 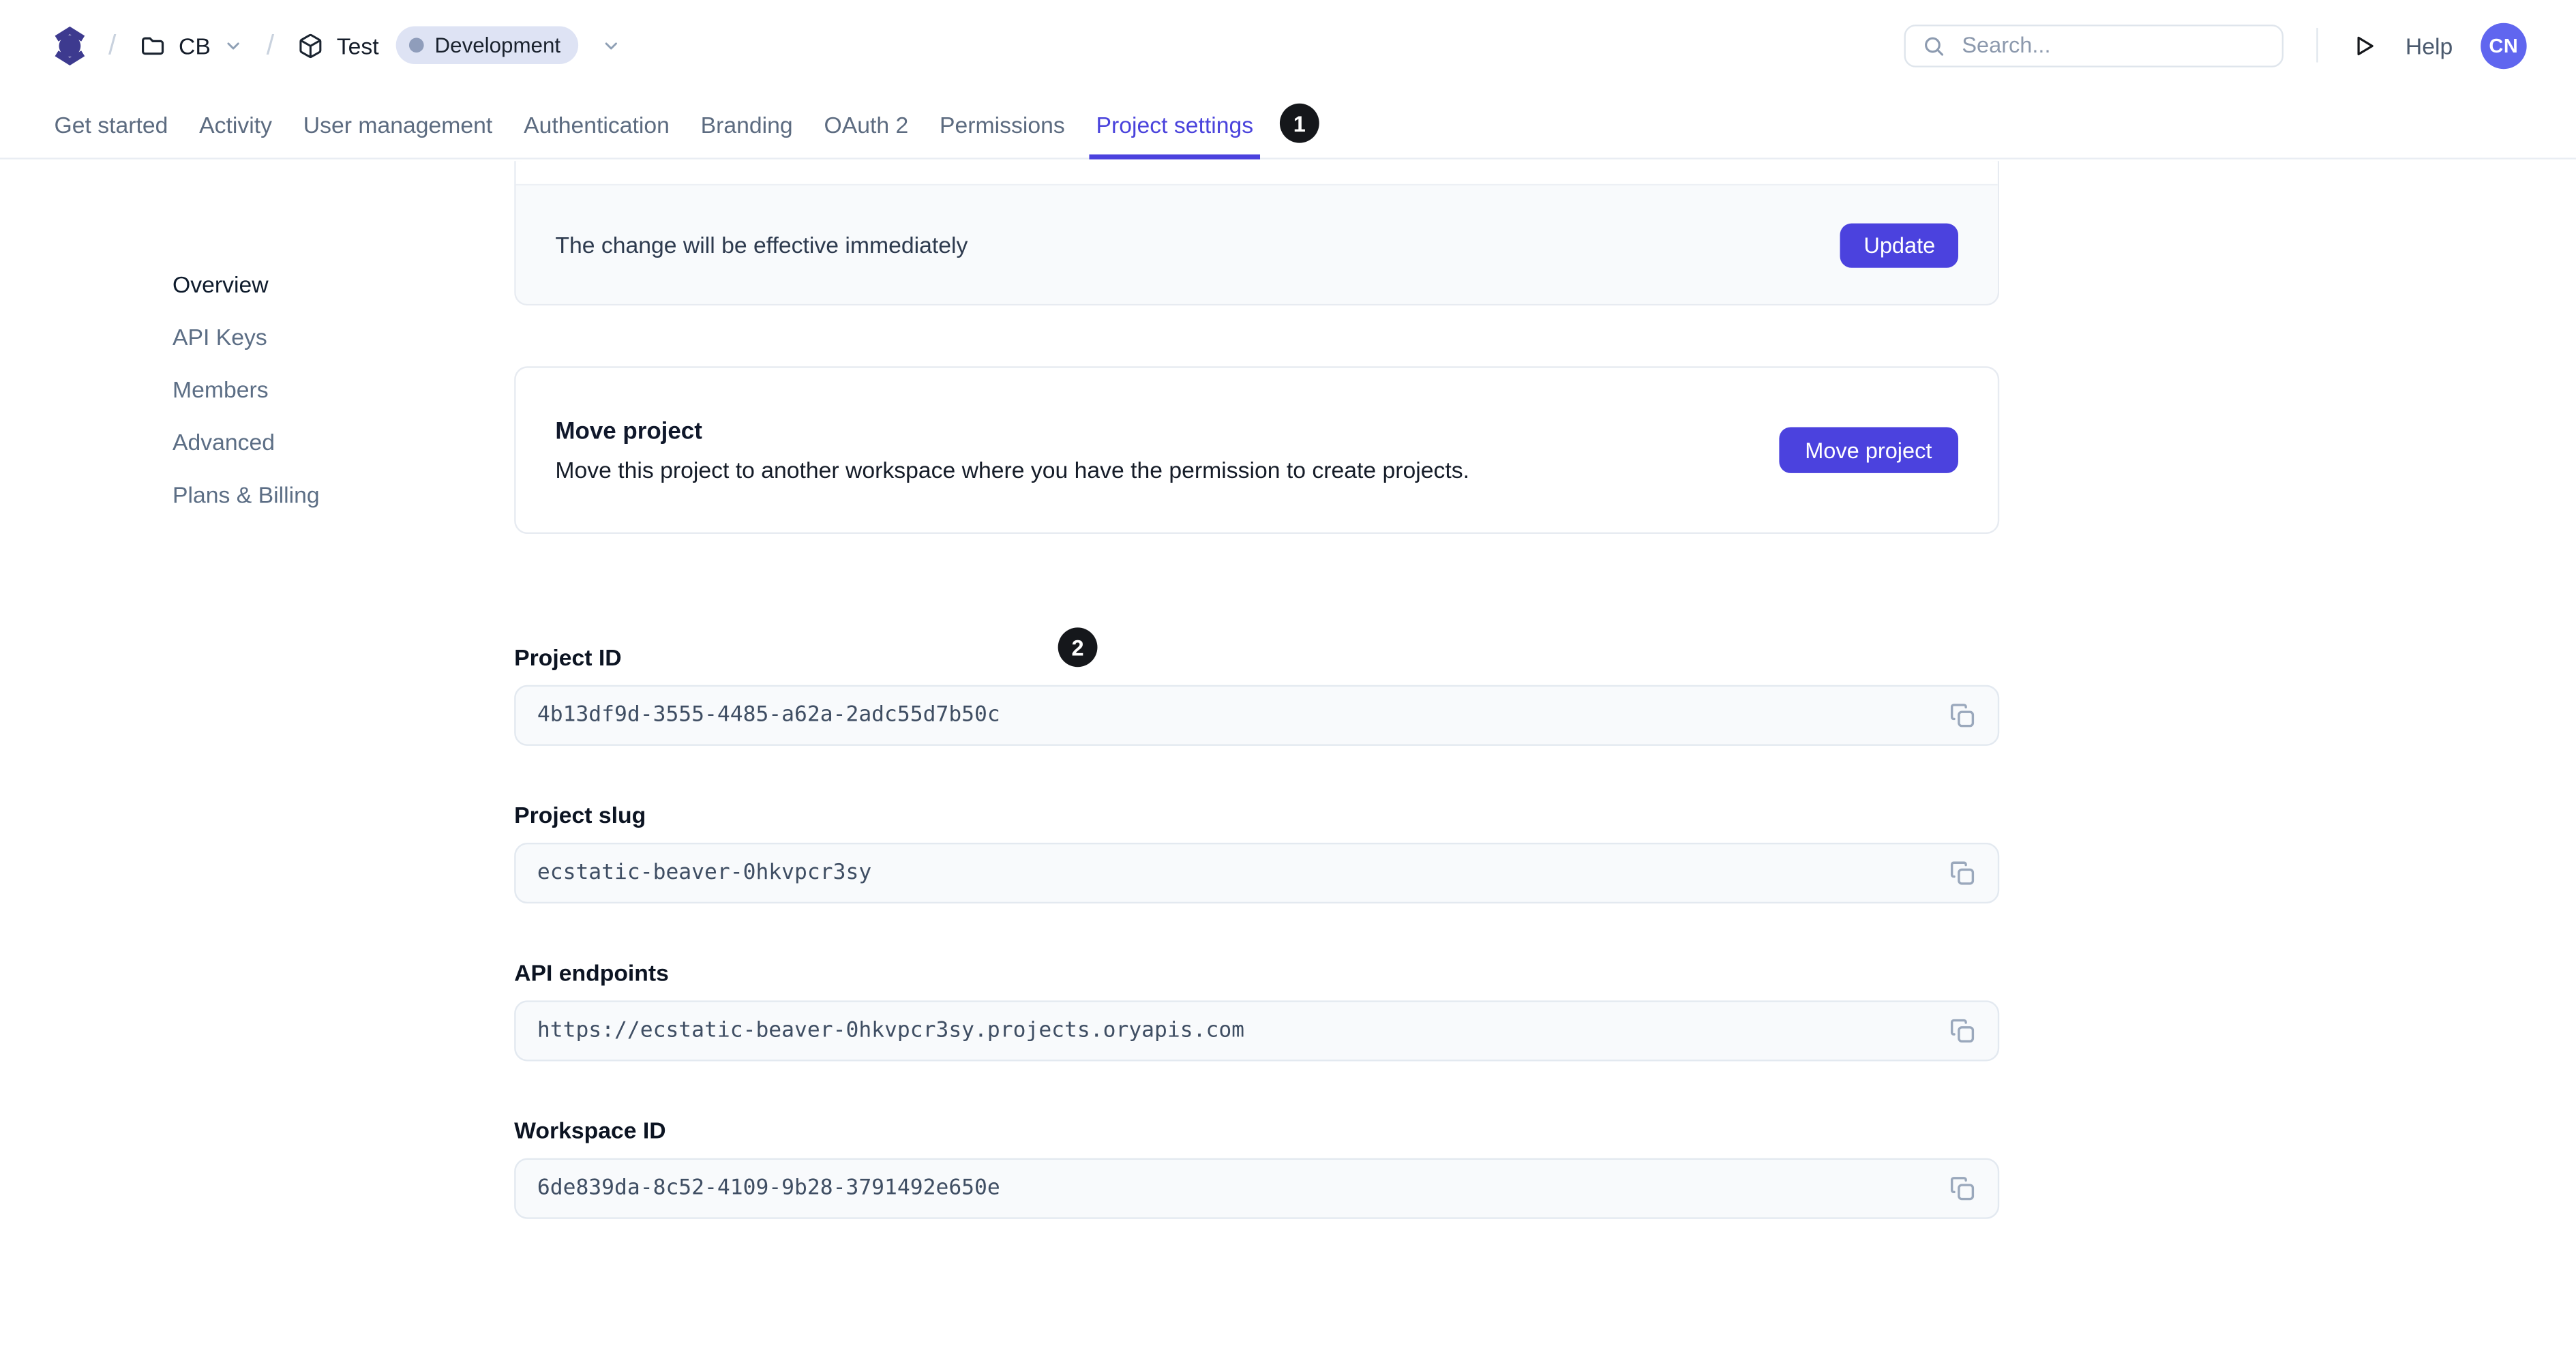 I want to click on tab-activity: Activity, so click(x=236, y=124).